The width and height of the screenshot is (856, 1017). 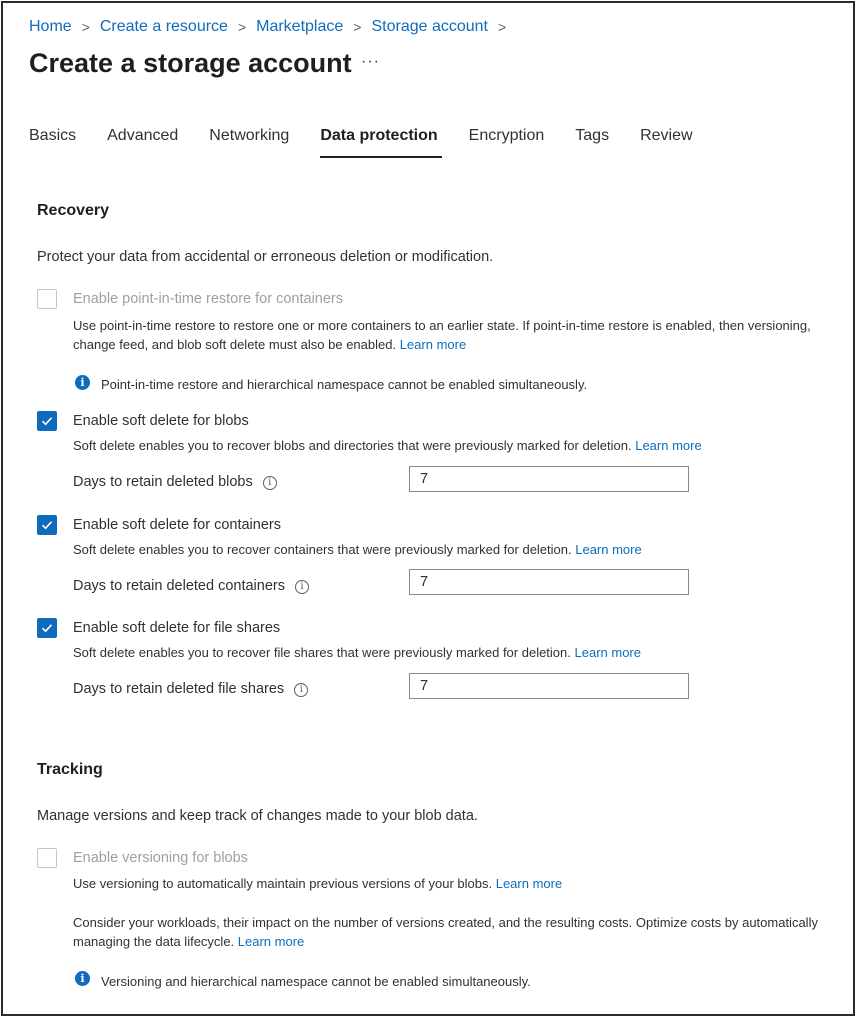 I want to click on days-retain-containers-input, so click(x=549, y=582).